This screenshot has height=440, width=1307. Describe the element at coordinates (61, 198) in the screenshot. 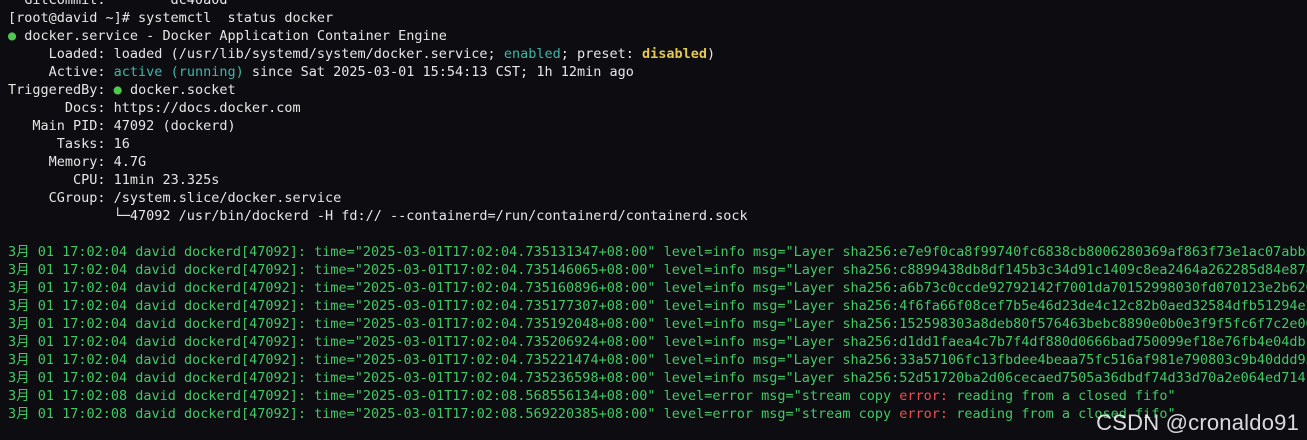

I see `cgroup-label: CGroup:` at that location.